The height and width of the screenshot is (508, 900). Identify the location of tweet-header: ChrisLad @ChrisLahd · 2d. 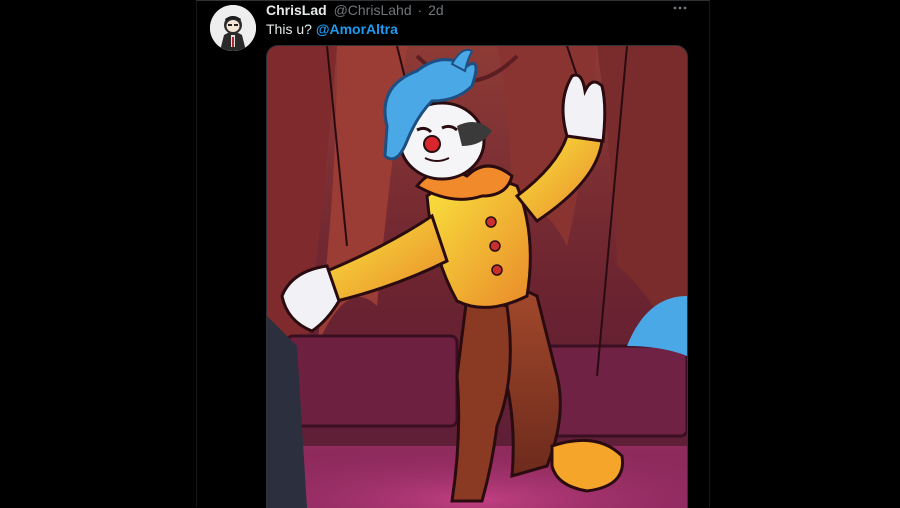
(355, 10).